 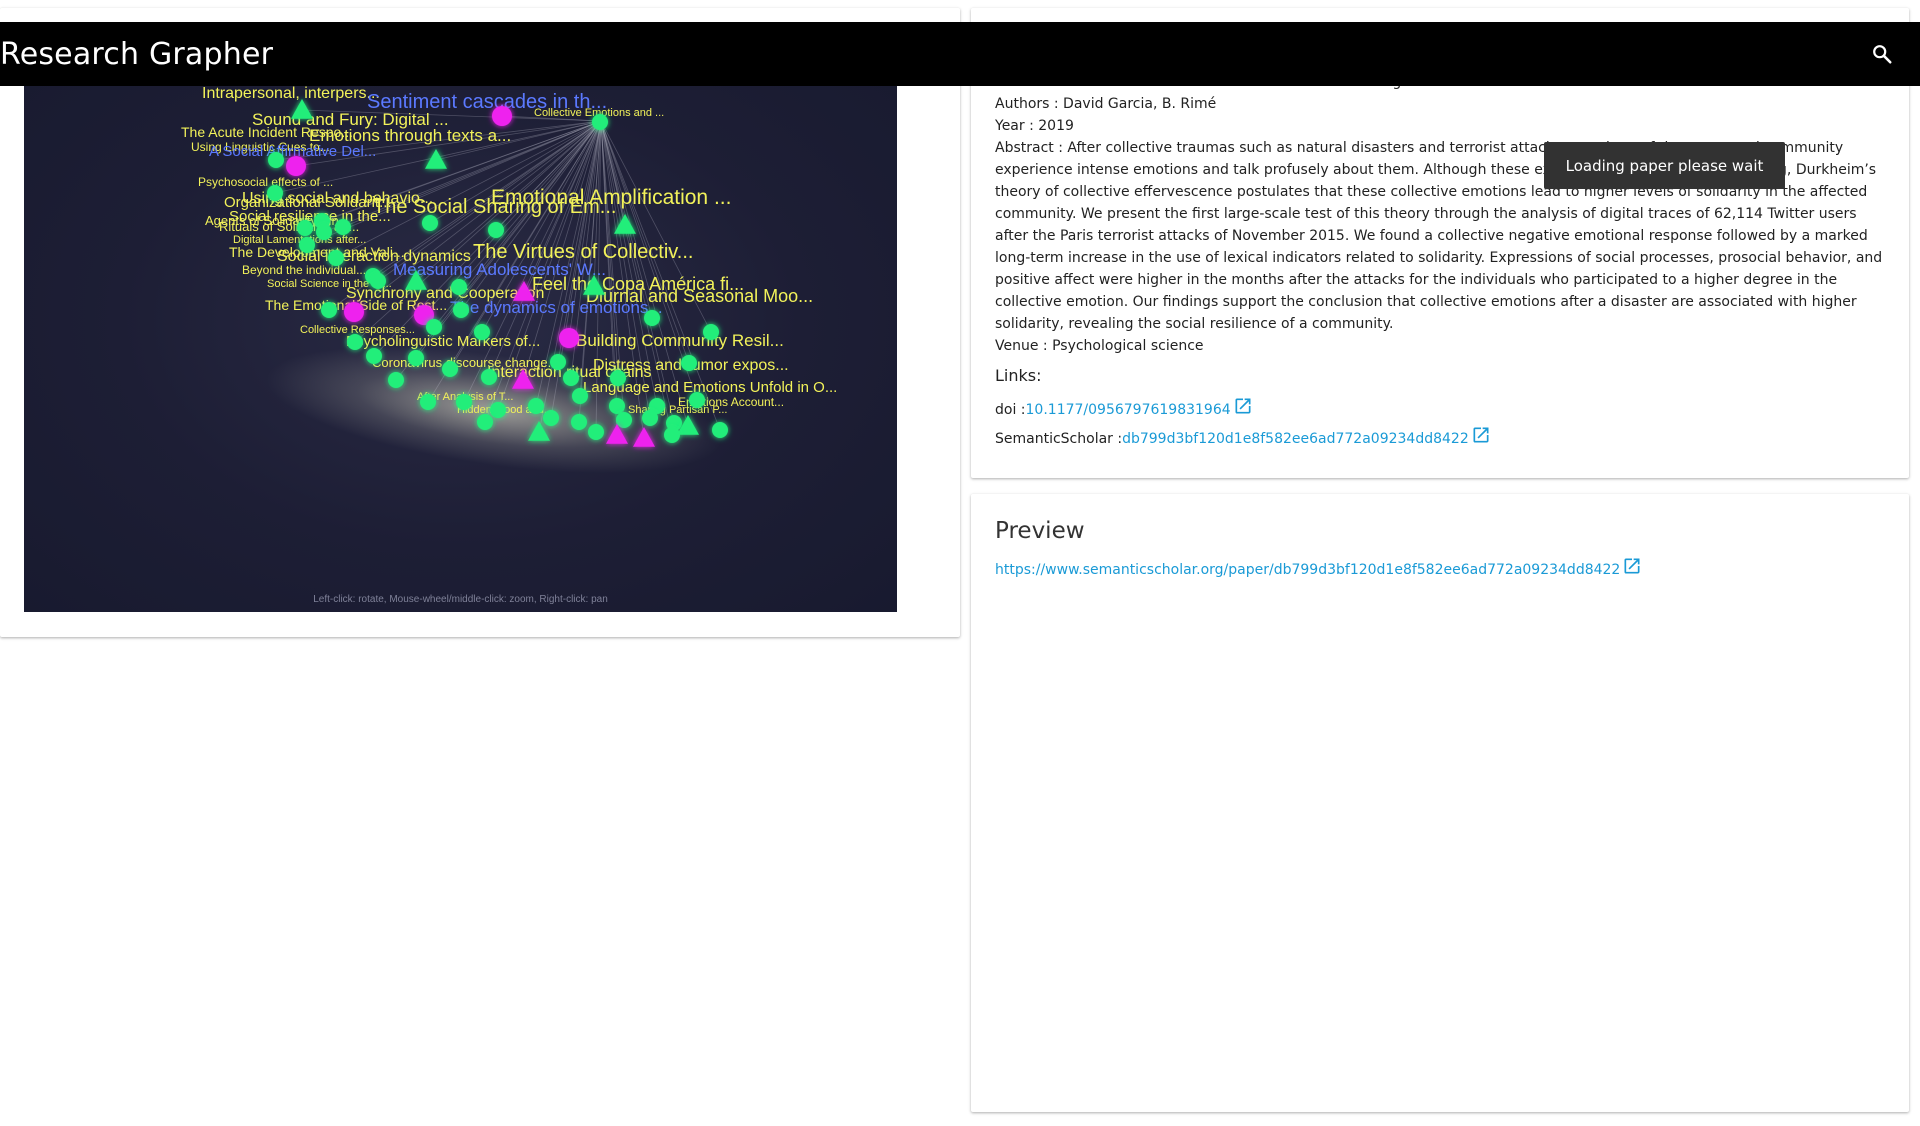 What do you see at coordinates (1128, 410) in the screenshot?
I see `doi-link: 10.1177/0956797619831964` at bounding box center [1128, 410].